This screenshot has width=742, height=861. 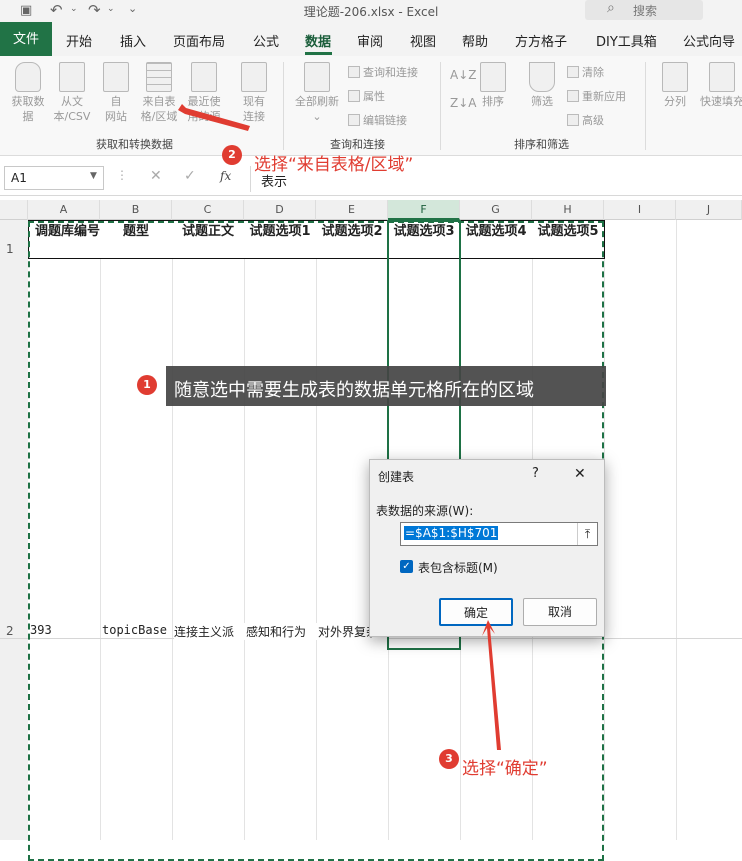 What do you see at coordinates (449, 759) in the screenshot?
I see `step3-badge: 3` at bounding box center [449, 759].